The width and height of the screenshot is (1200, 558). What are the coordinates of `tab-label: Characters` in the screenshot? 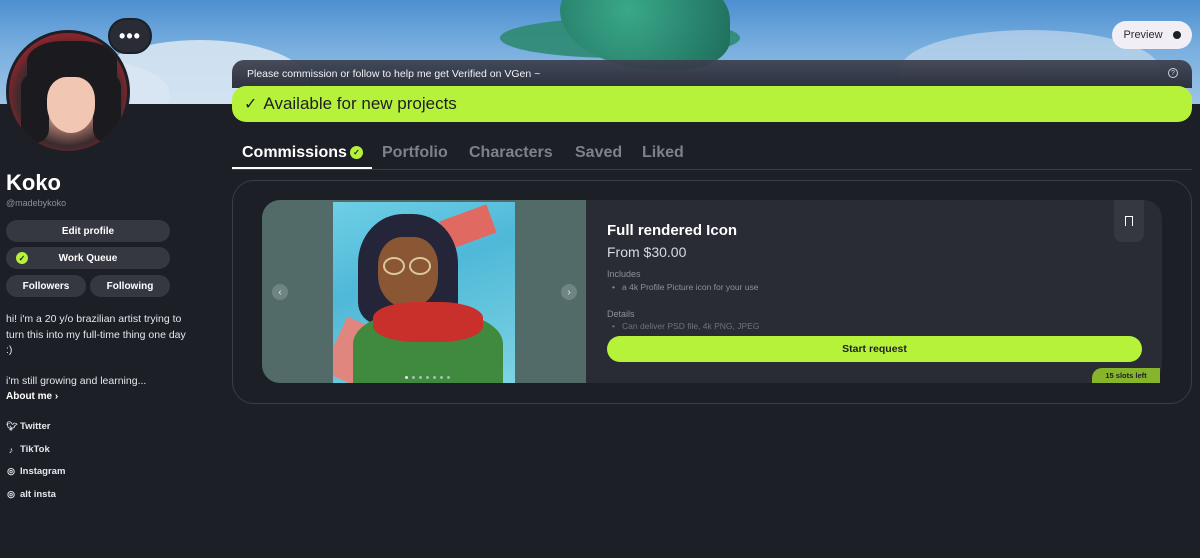 It's located at (511, 152).